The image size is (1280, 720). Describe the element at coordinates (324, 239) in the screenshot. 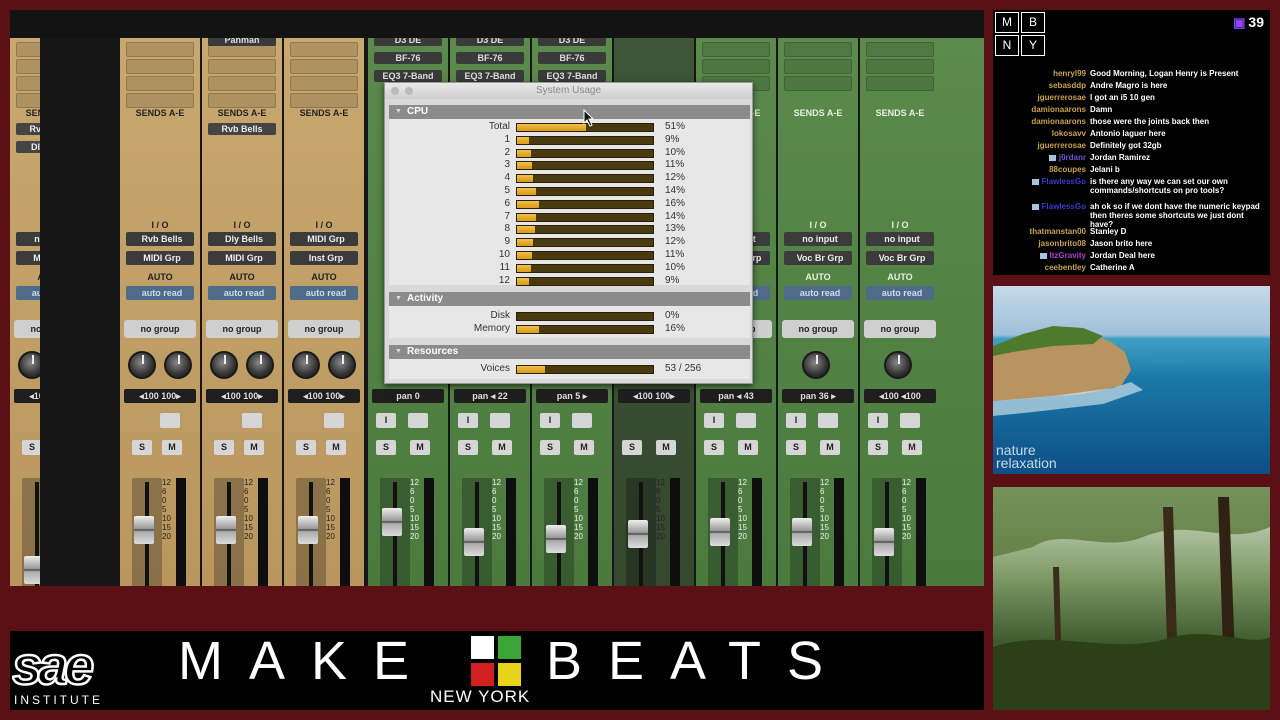

I see `input-selector: MIDI Grp` at that location.